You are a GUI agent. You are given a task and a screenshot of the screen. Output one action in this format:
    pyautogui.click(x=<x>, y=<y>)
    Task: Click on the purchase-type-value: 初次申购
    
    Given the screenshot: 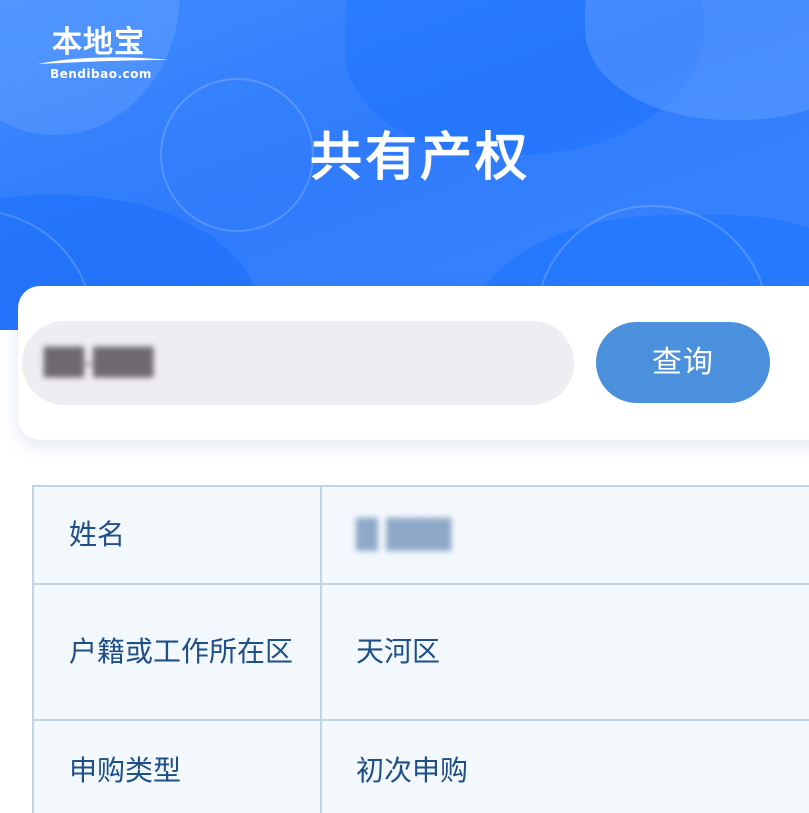 What is the action you would take?
    pyautogui.click(x=564, y=766)
    